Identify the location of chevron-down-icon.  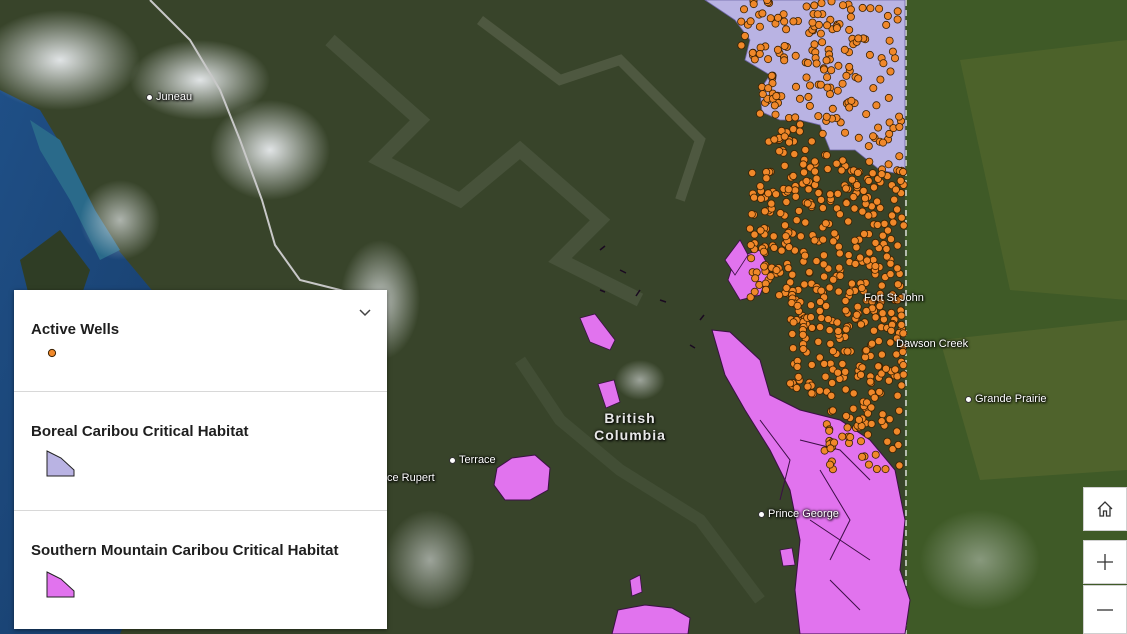
(365, 312).